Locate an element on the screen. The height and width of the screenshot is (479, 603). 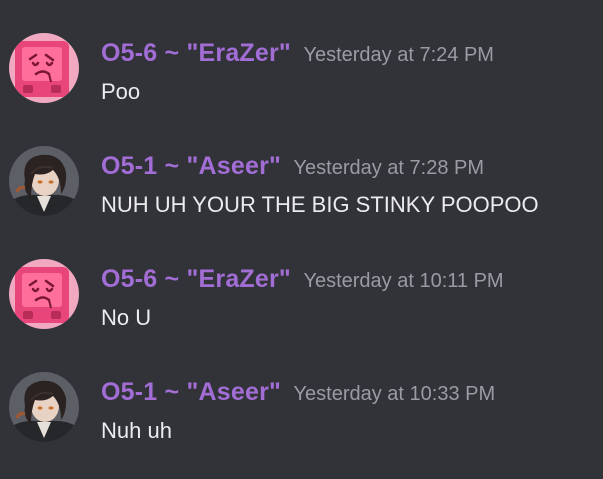
message-content: Poo is located at coordinates (121, 91).